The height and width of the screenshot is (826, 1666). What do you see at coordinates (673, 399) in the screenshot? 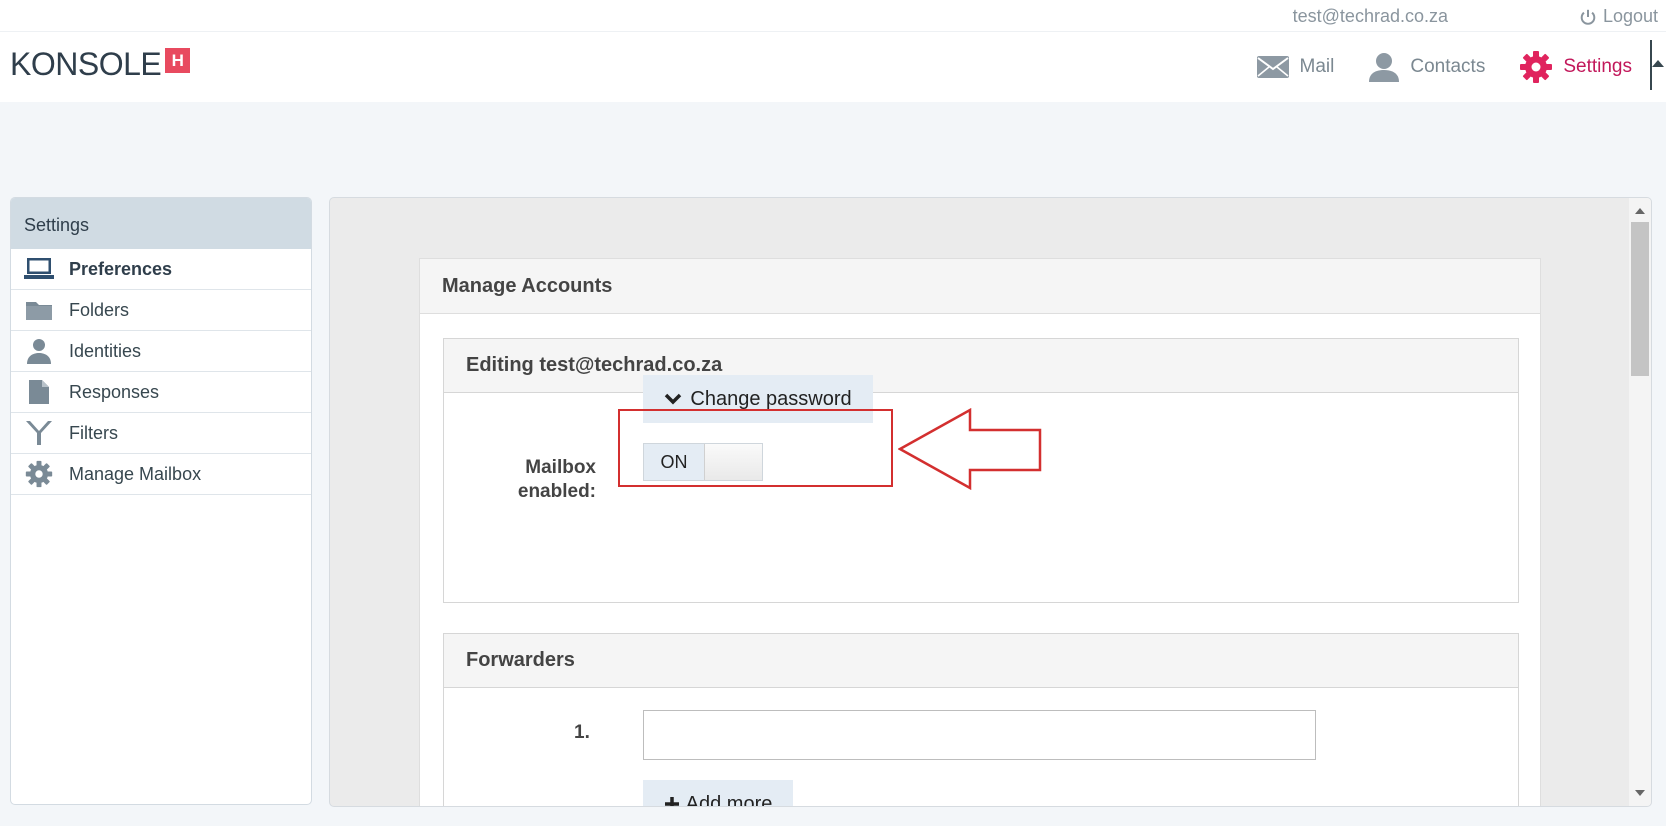
I see `chevron-down-icon` at bounding box center [673, 399].